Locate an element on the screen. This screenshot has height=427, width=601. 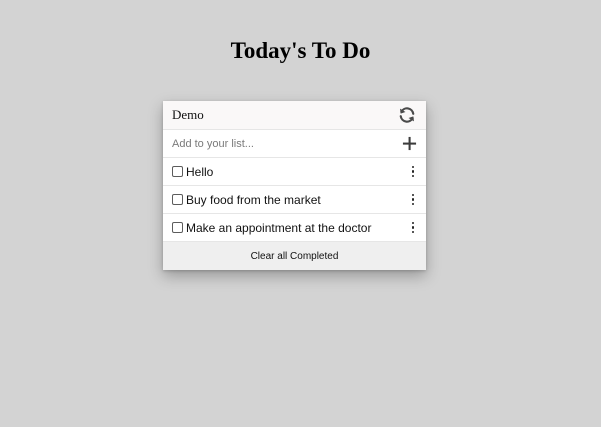
item-text: Buy food from the market is located at coordinates (253, 199).